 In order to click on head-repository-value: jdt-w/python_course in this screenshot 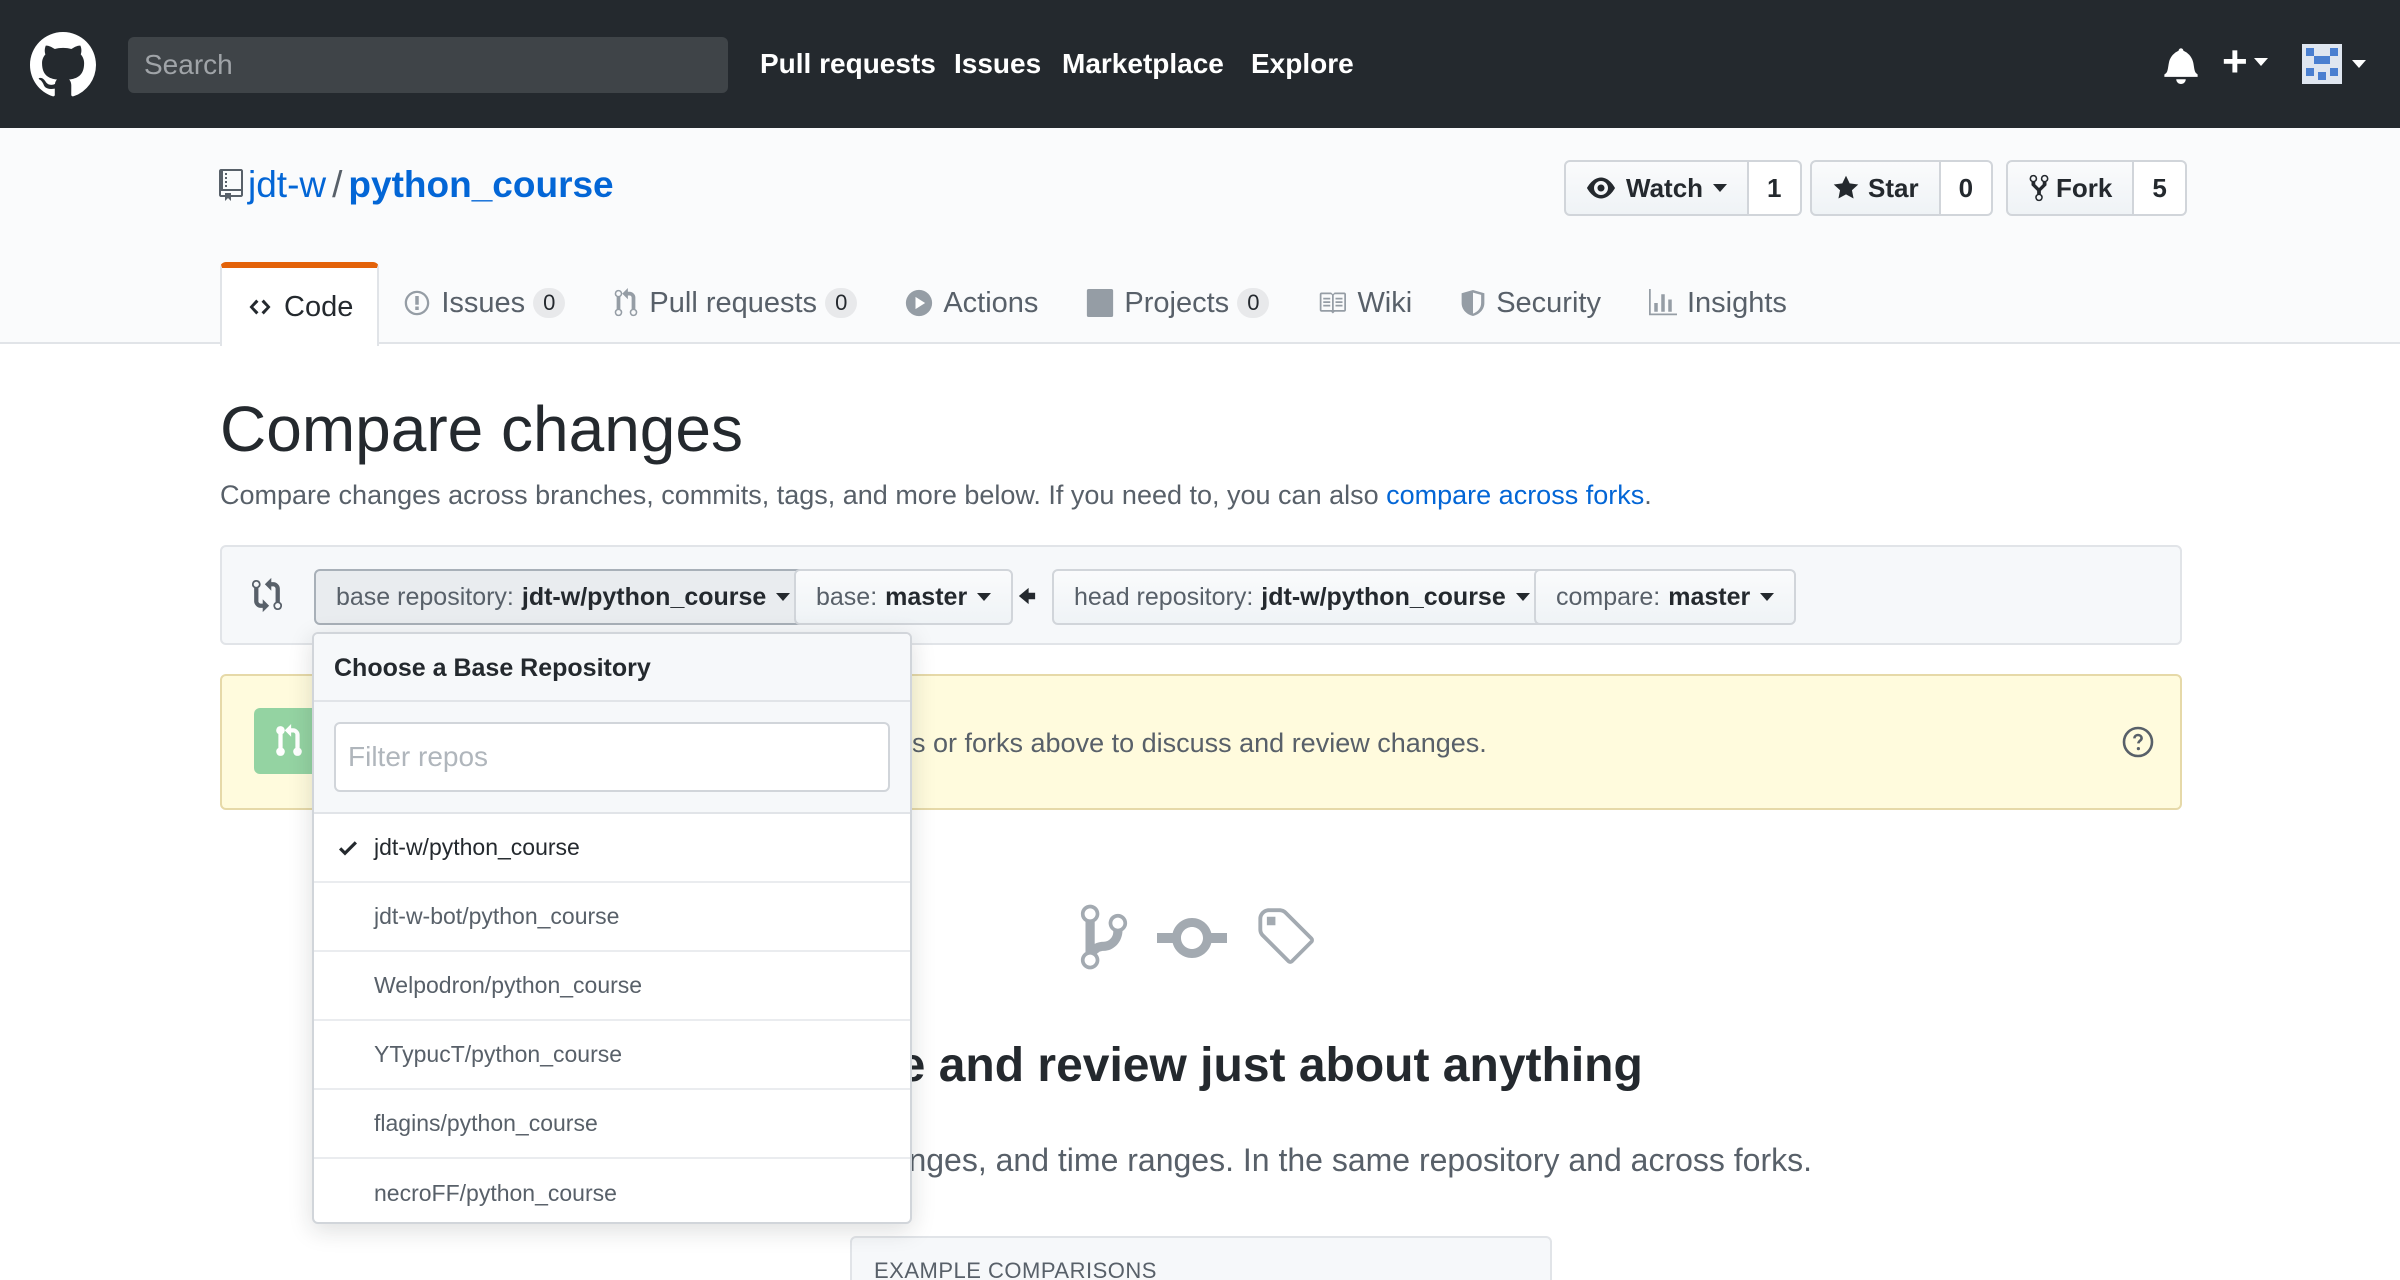, I will do `click(1383, 596)`.